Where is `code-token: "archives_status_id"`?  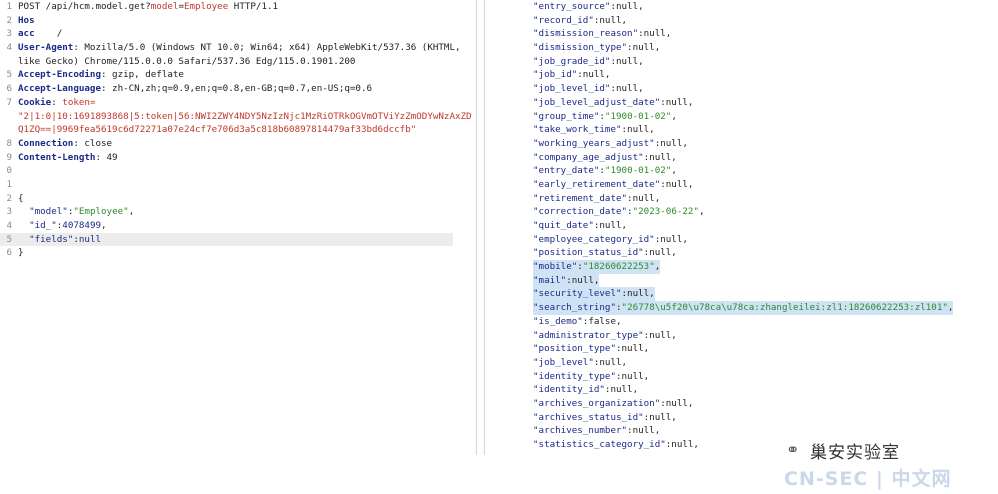 code-token: "archives_status_id" is located at coordinates (588, 417).